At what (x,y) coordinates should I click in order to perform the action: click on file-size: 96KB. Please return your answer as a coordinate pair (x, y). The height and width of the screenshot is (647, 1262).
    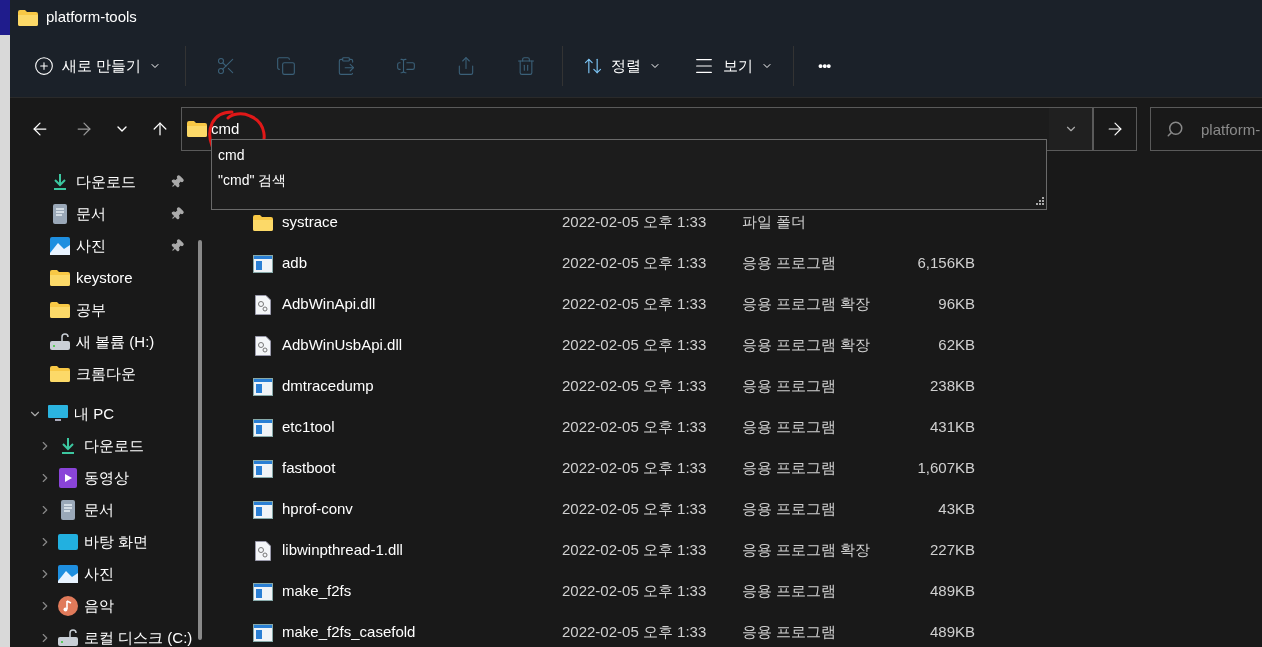
    Looking at the image, I should click on (956, 304).